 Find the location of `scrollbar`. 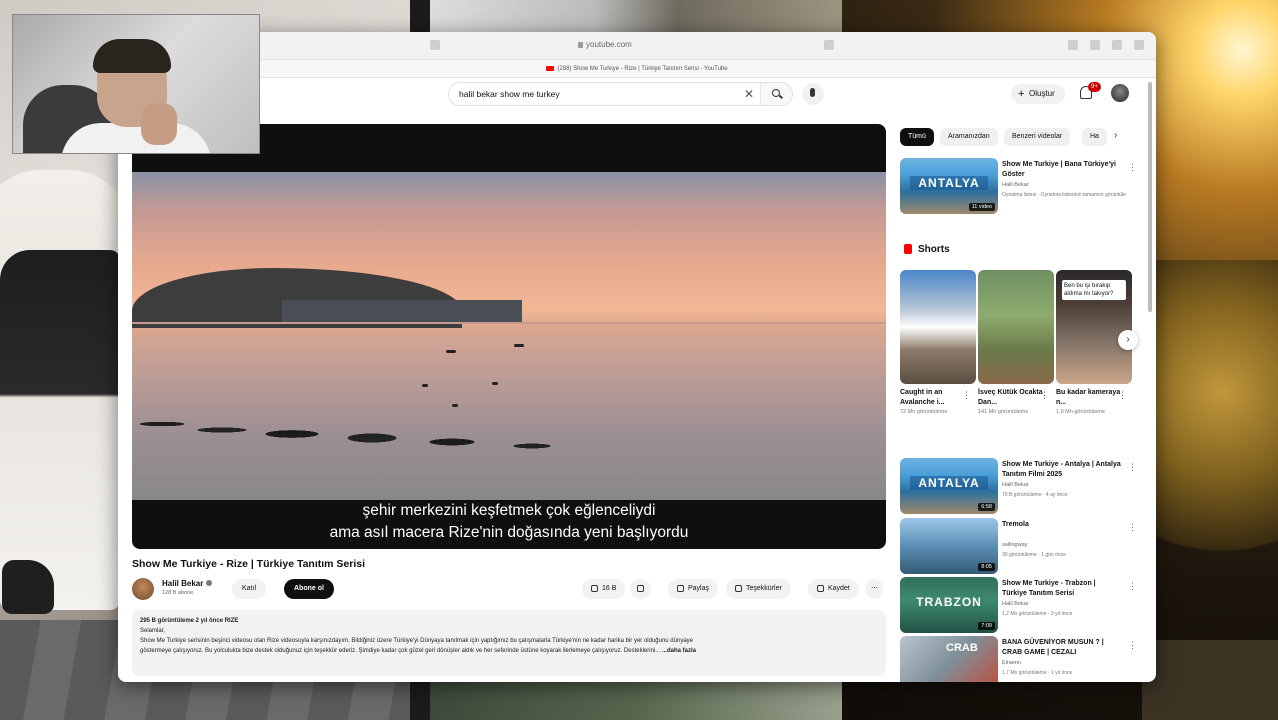

scrollbar is located at coordinates (1150, 197).